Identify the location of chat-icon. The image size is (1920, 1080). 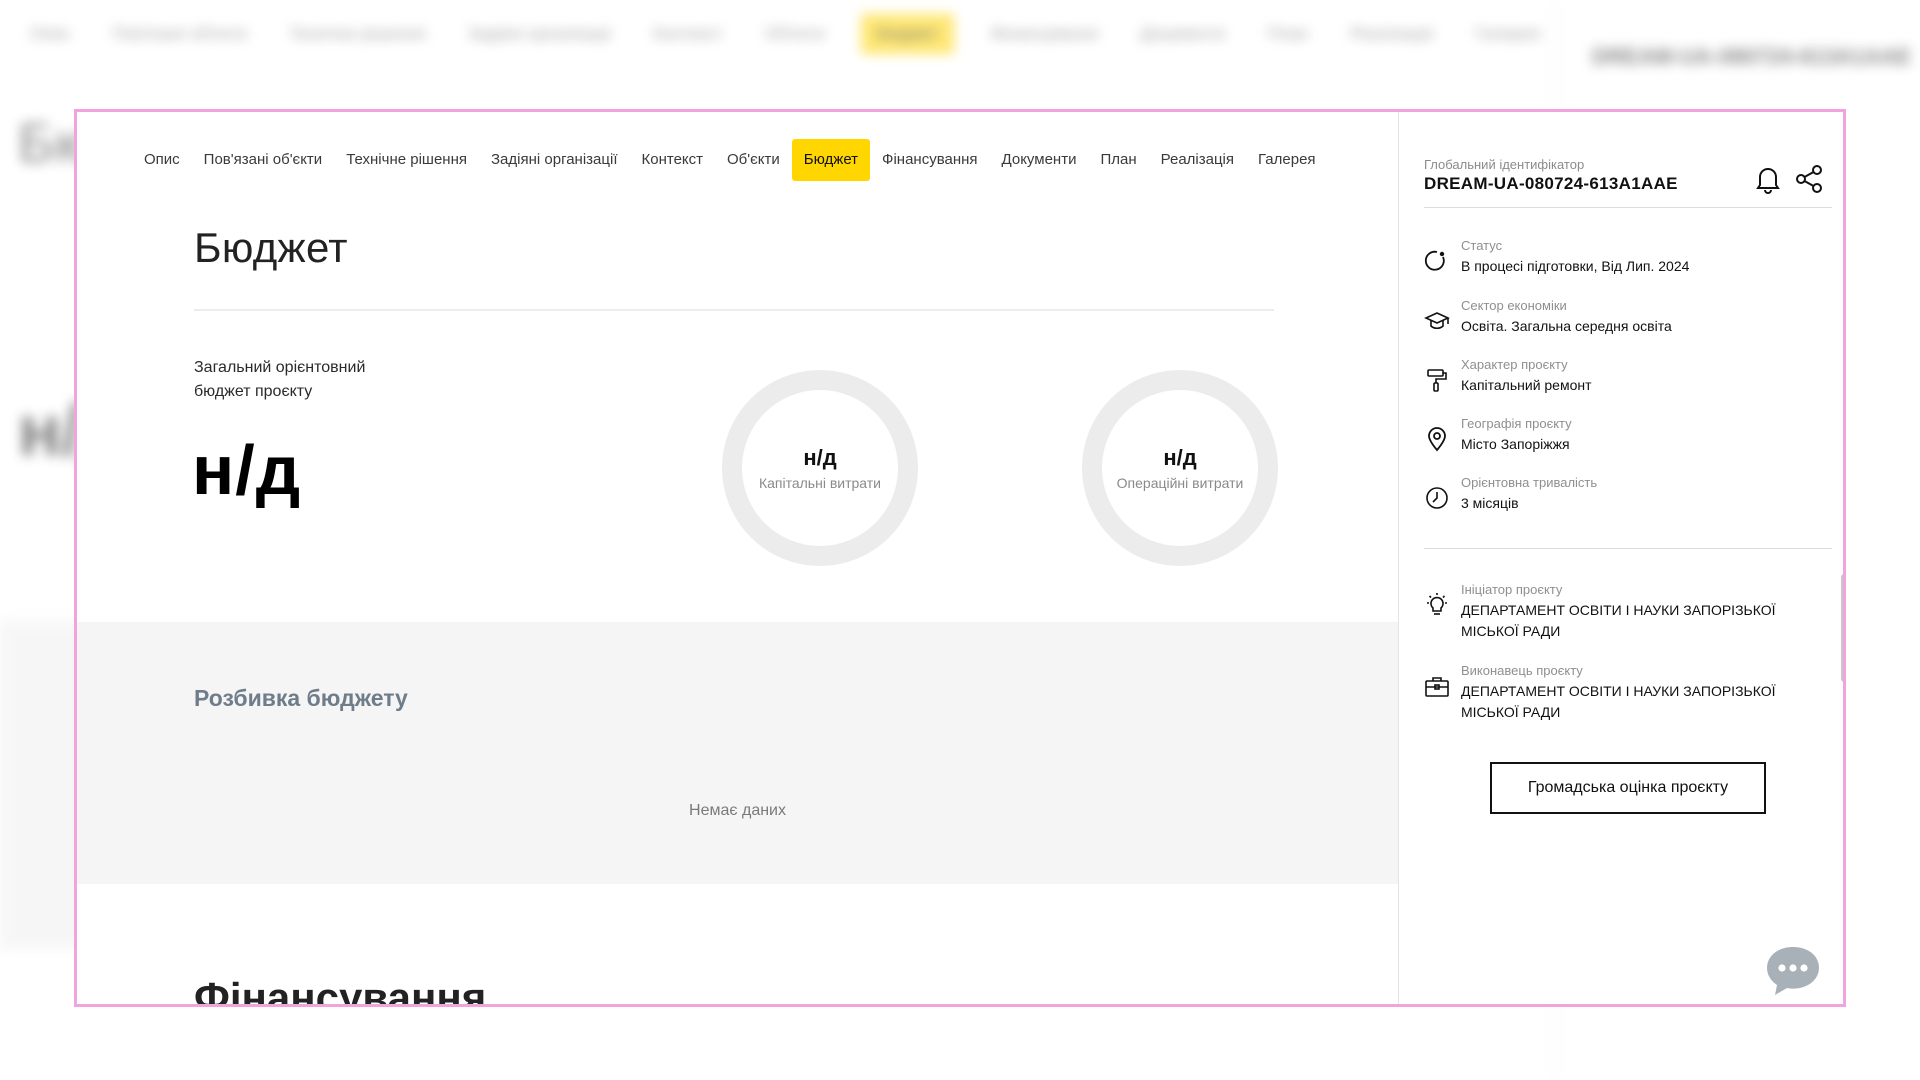
(1793, 971).